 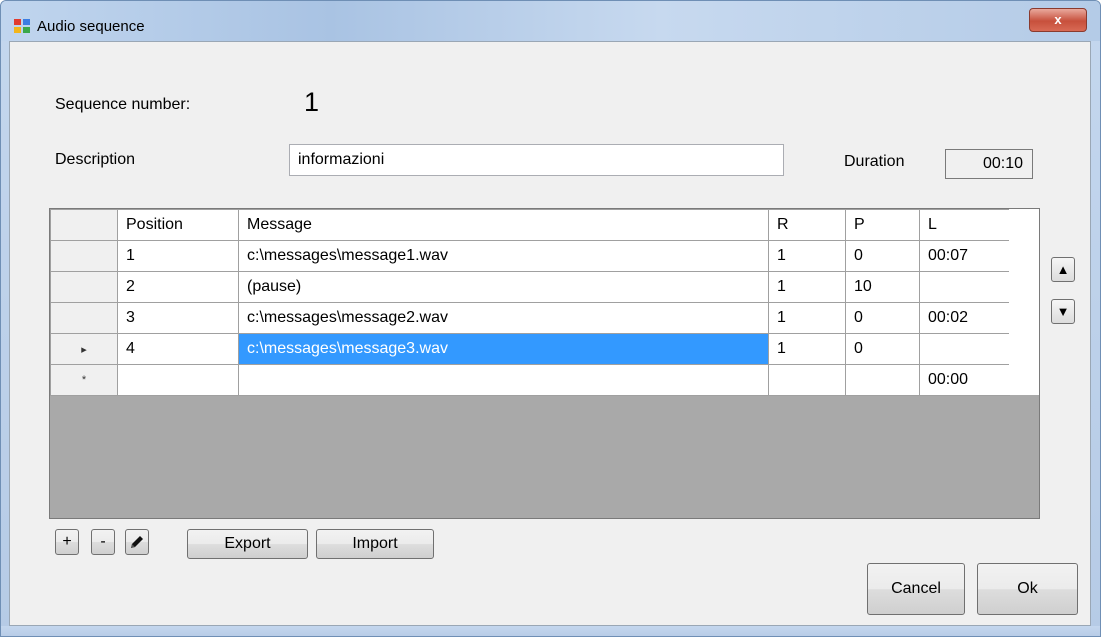 I want to click on cell-message, so click(x=503, y=380).